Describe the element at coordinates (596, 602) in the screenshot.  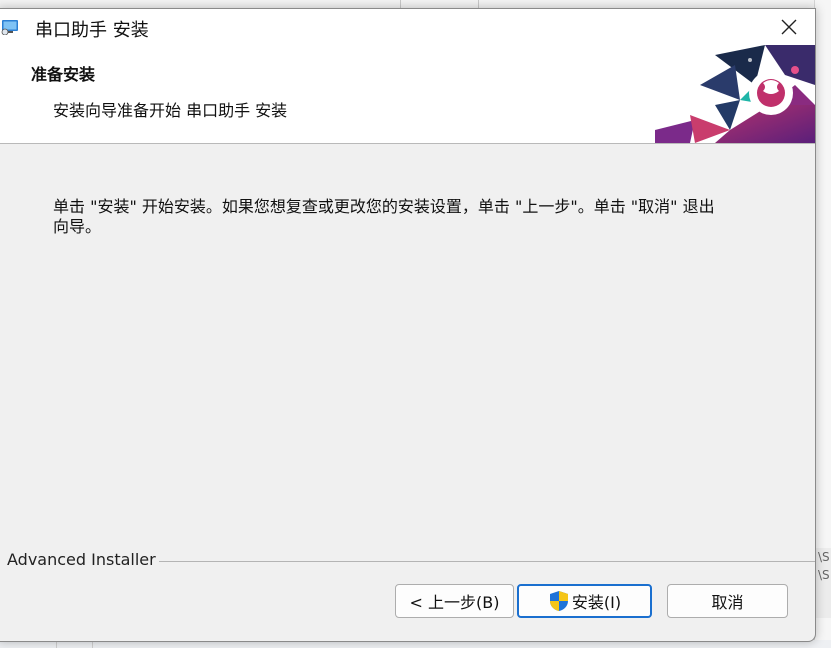
I see `install-button-label: 安装(I)` at that location.